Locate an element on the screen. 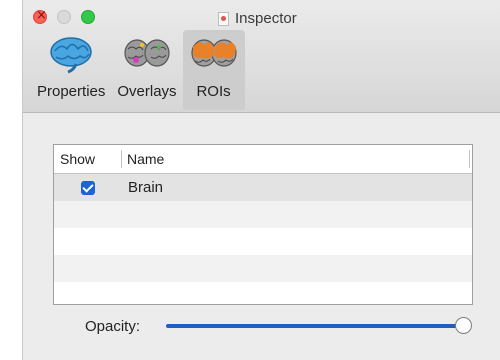 Image resolution: width=500 pixels, height=360 pixels. window-title-text: Inspector is located at coordinates (266, 18).